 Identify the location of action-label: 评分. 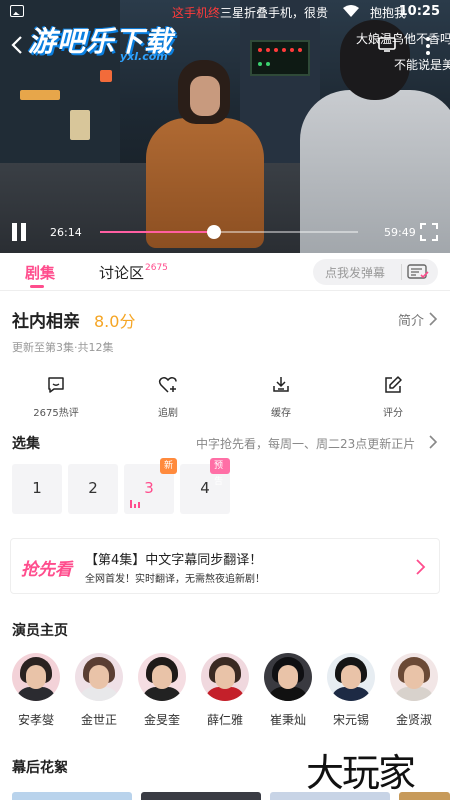
(393, 413).